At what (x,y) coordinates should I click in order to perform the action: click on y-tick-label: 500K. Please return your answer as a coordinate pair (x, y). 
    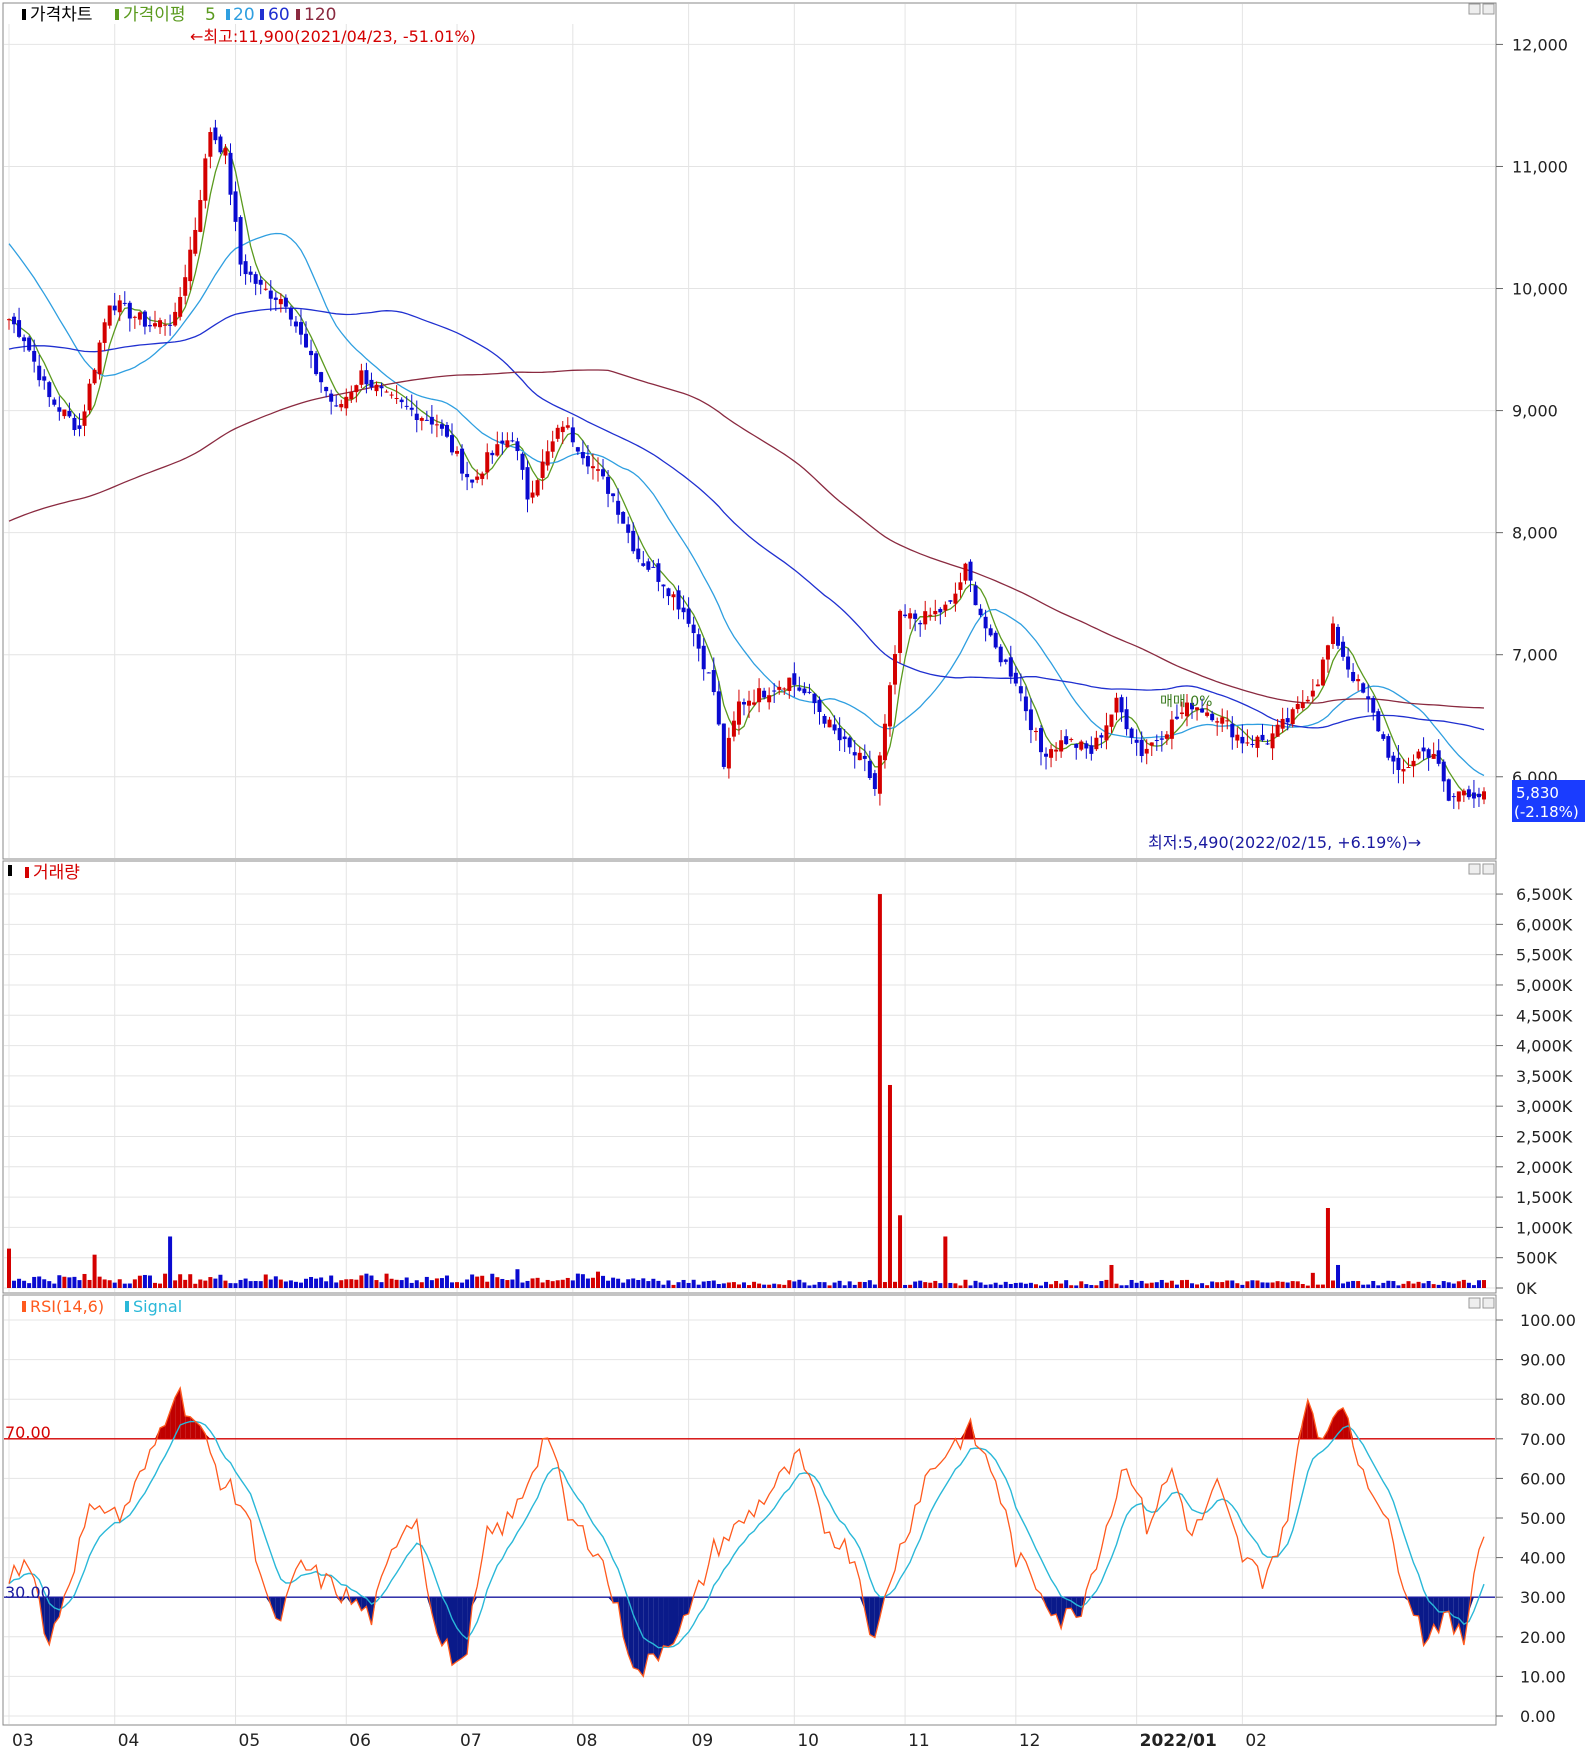
    Looking at the image, I should click on (1537, 1258).